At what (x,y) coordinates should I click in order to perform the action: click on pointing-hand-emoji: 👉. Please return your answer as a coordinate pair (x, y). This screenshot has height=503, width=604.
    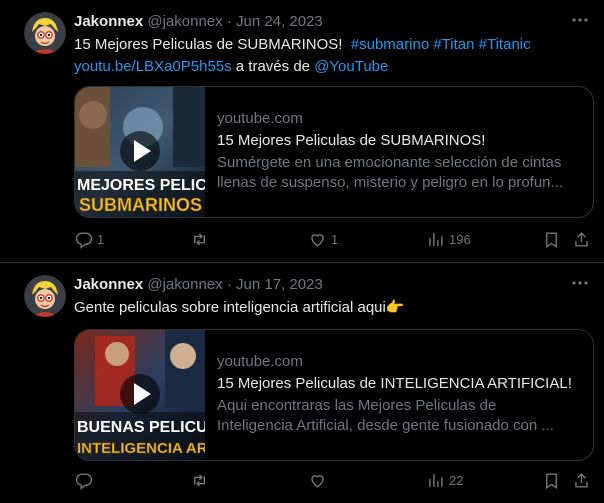
    Looking at the image, I should click on (395, 307).